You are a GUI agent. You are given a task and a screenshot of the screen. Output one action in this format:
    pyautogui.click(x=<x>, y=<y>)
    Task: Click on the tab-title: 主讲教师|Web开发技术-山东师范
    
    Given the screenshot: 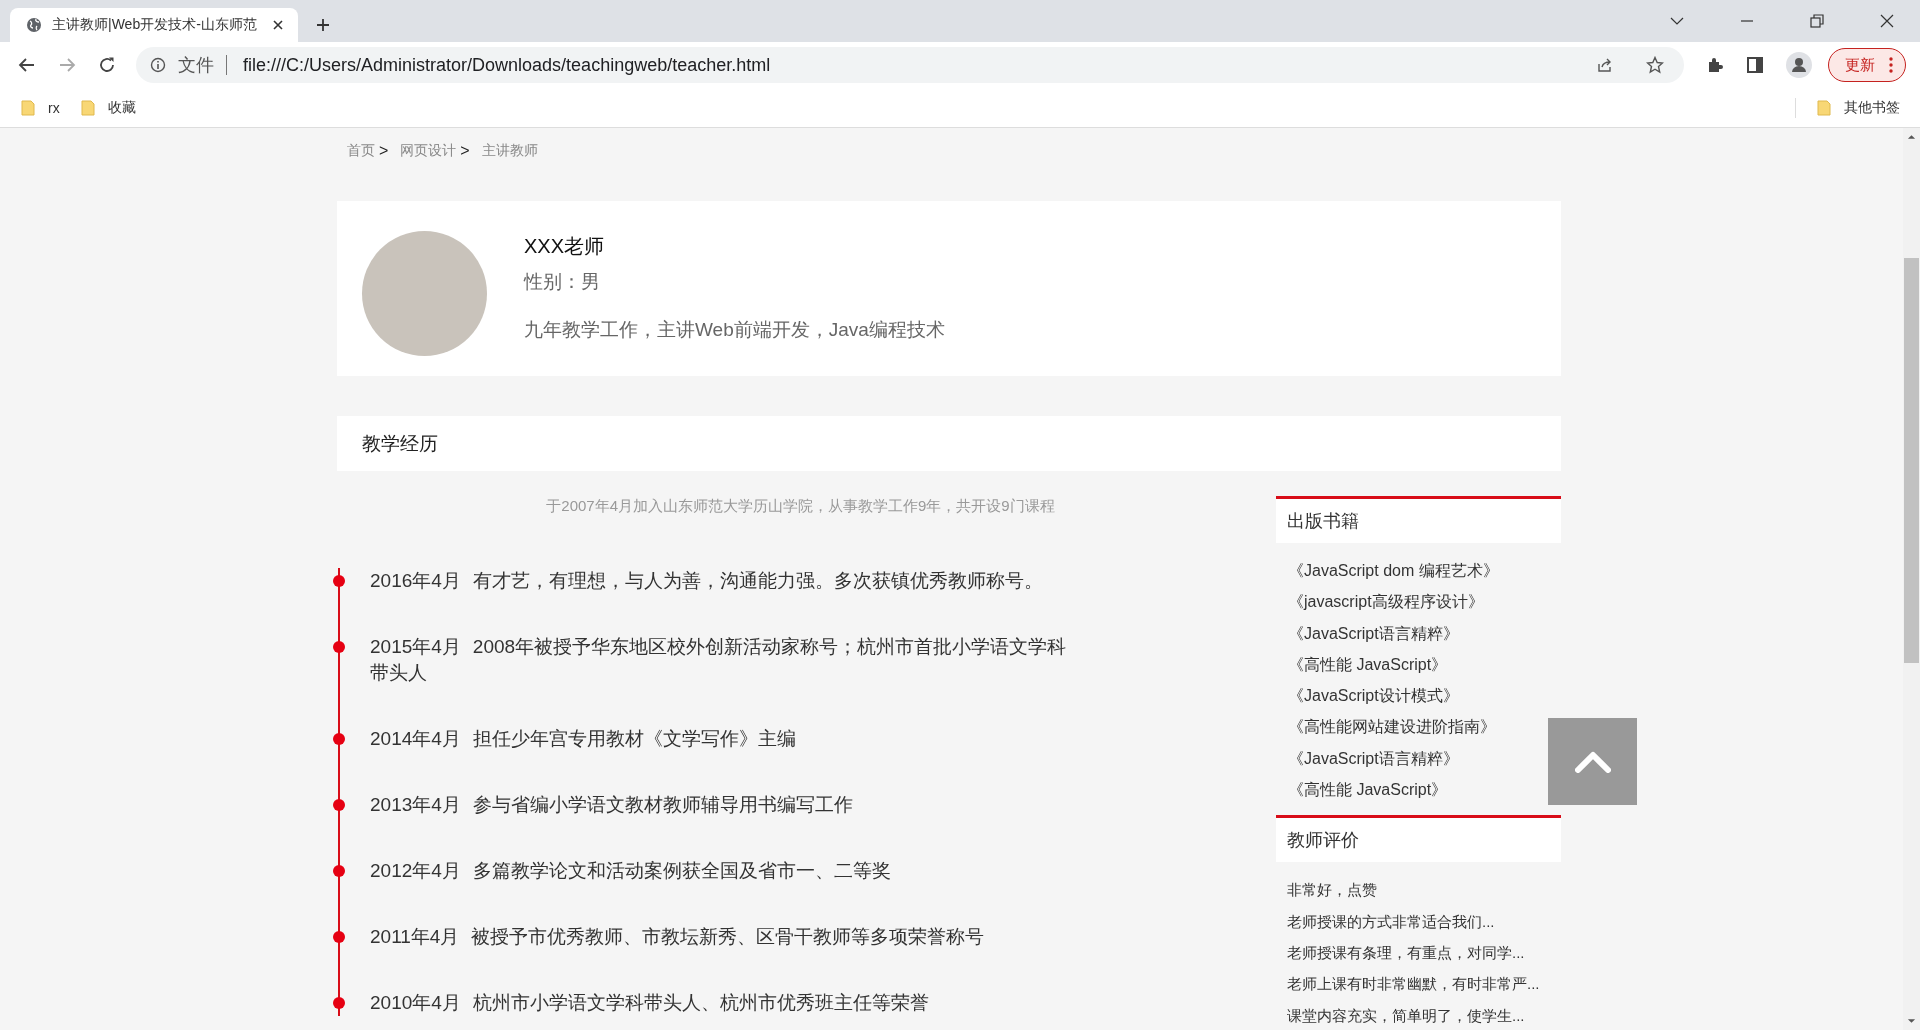 What is the action you would take?
    pyautogui.click(x=155, y=25)
    